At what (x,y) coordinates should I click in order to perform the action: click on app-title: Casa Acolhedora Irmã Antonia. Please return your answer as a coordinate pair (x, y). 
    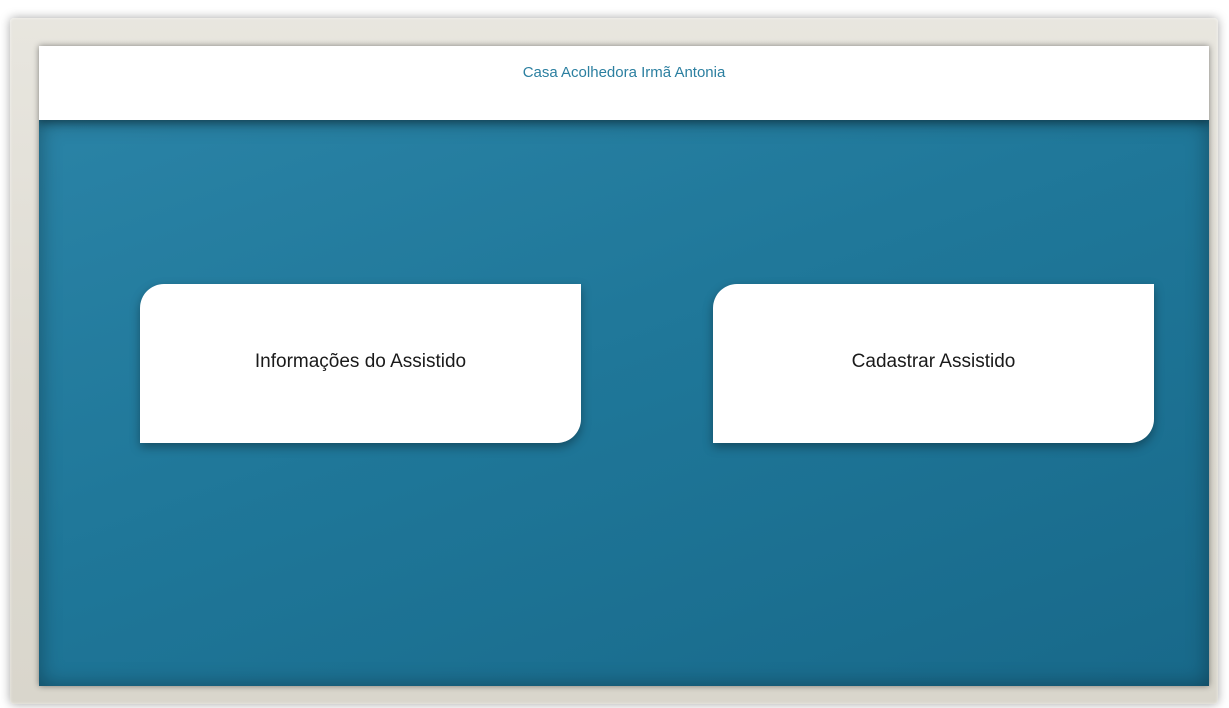
    Looking at the image, I should click on (624, 72).